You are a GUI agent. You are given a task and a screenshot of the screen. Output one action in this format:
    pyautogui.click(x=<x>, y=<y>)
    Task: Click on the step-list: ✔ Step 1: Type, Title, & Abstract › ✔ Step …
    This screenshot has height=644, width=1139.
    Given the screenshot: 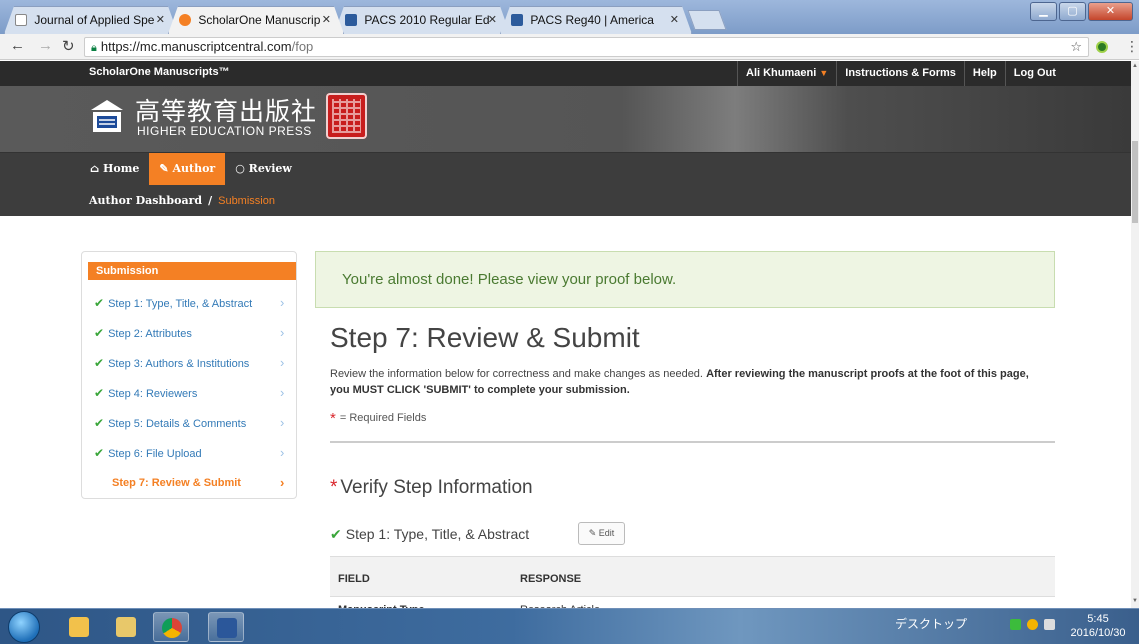 What is the action you would take?
    pyautogui.click(x=189, y=393)
    